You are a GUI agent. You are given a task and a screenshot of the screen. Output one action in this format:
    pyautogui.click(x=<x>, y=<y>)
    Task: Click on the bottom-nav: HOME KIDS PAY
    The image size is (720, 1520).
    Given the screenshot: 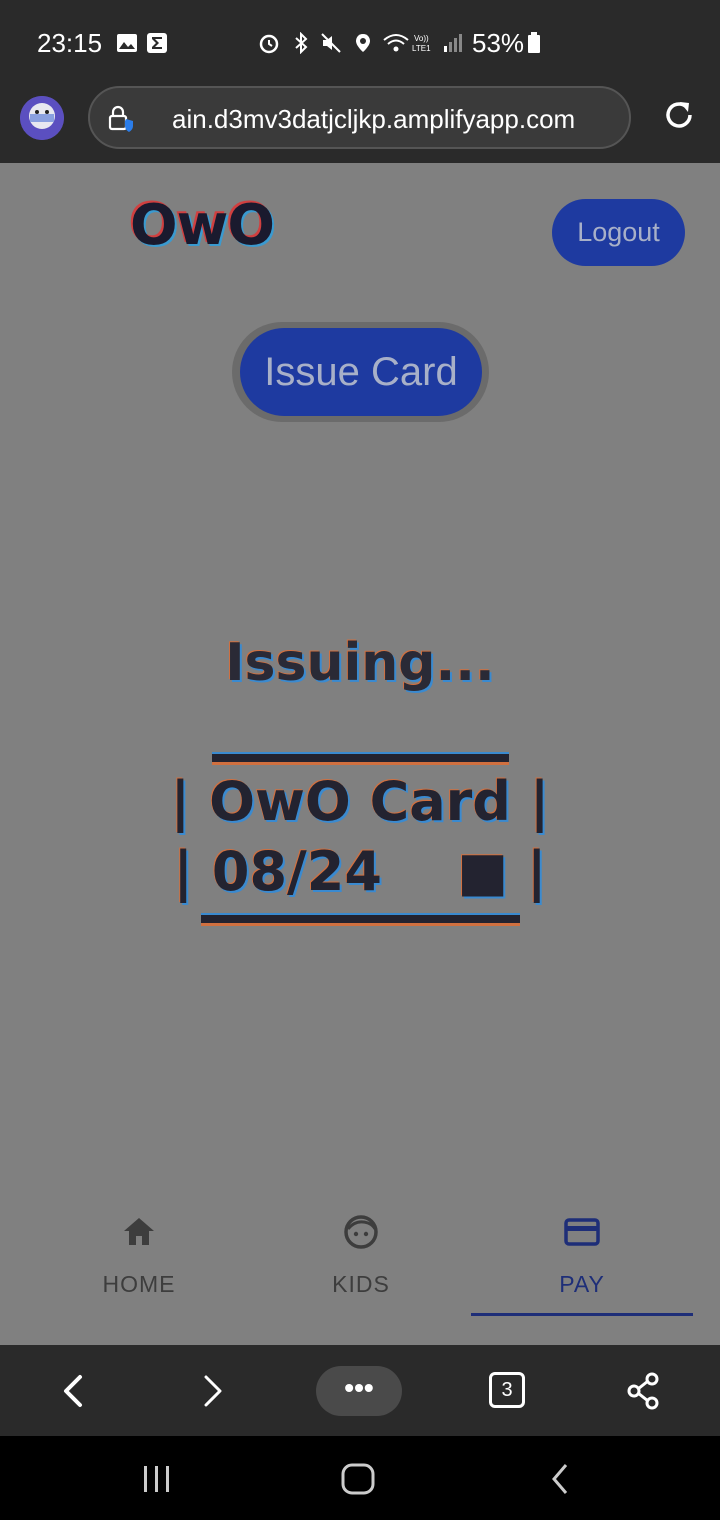 What is the action you would take?
    pyautogui.click(x=360, y=1274)
    